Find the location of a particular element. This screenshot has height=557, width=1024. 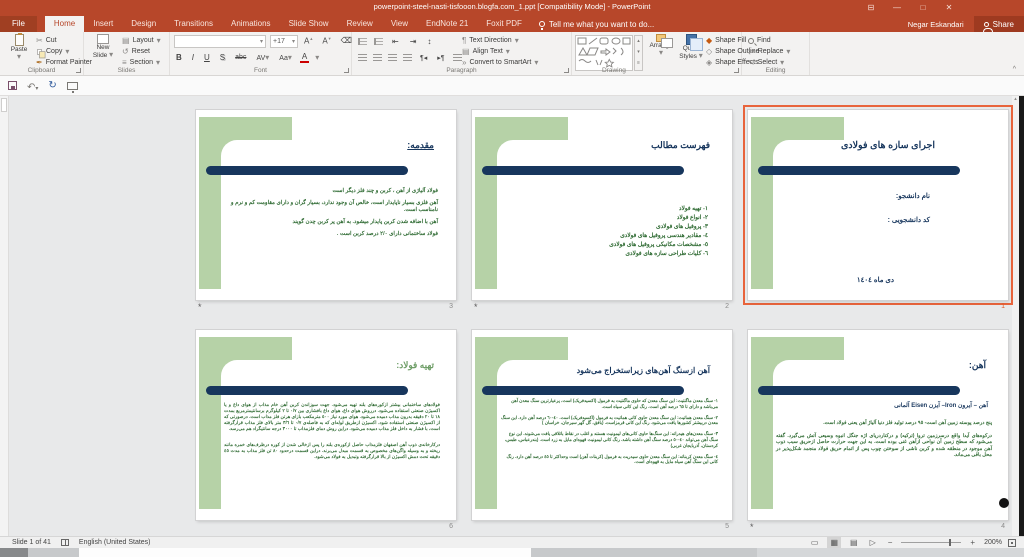

shapes-gallery-scrollbar: ▴ ▾ ≡ is located at coordinates (638, 53).